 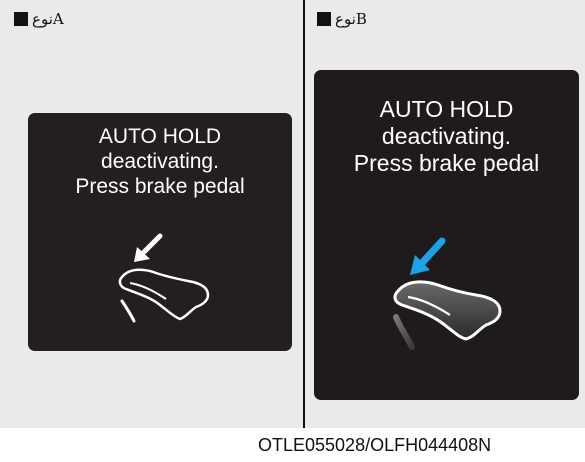 What do you see at coordinates (351, 19) in the screenshot?
I see `type-b-text: نوعB` at bounding box center [351, 19].